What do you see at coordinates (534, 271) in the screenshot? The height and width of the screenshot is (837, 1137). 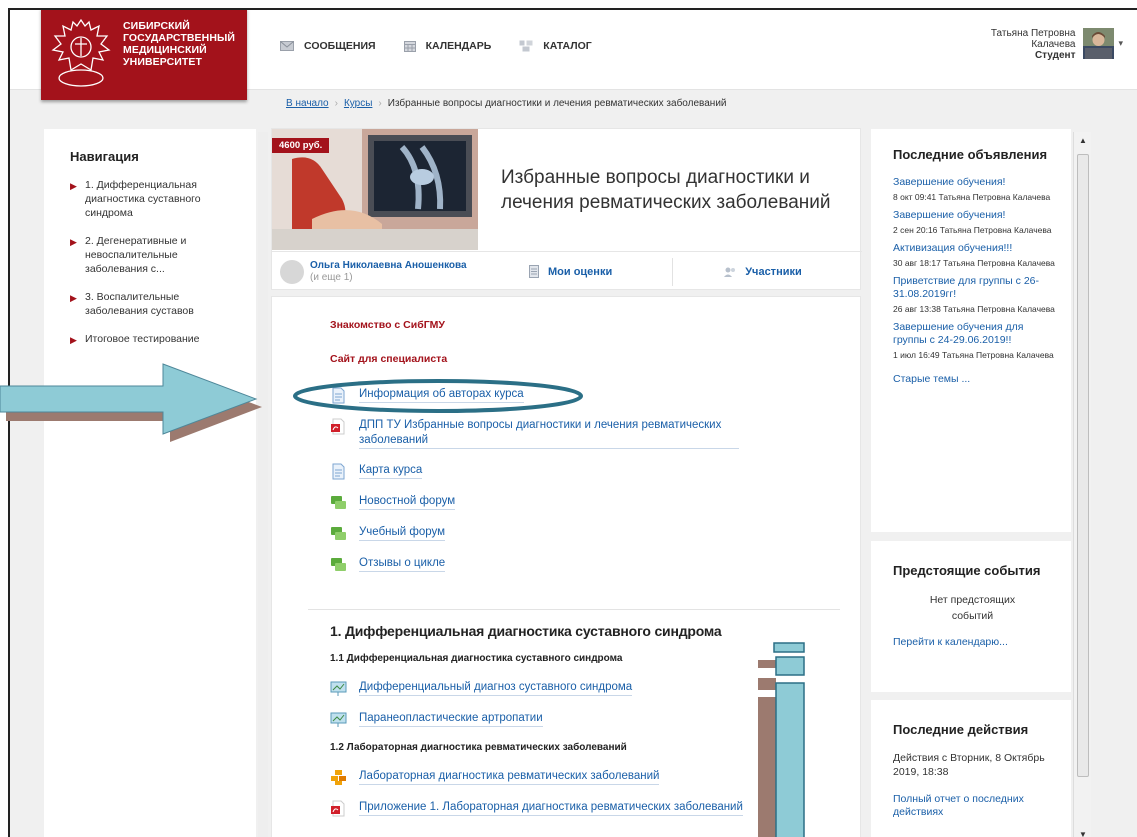 I see `grades-icon` at bounding box center [534, 271].